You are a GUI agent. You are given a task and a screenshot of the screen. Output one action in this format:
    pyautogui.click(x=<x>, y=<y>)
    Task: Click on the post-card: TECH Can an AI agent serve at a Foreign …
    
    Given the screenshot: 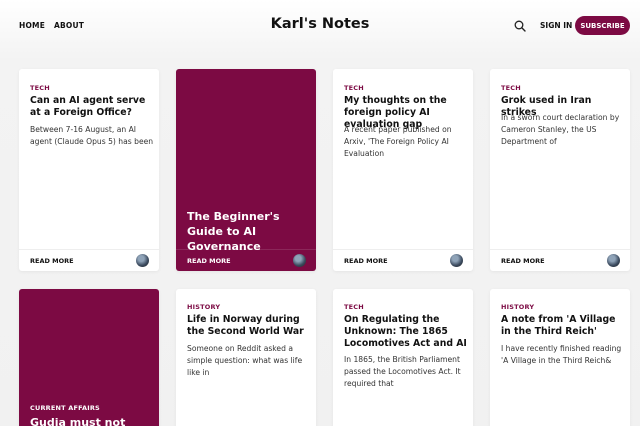 What is the action you would take?
    pyautogui.click(x=89, y=170)
    